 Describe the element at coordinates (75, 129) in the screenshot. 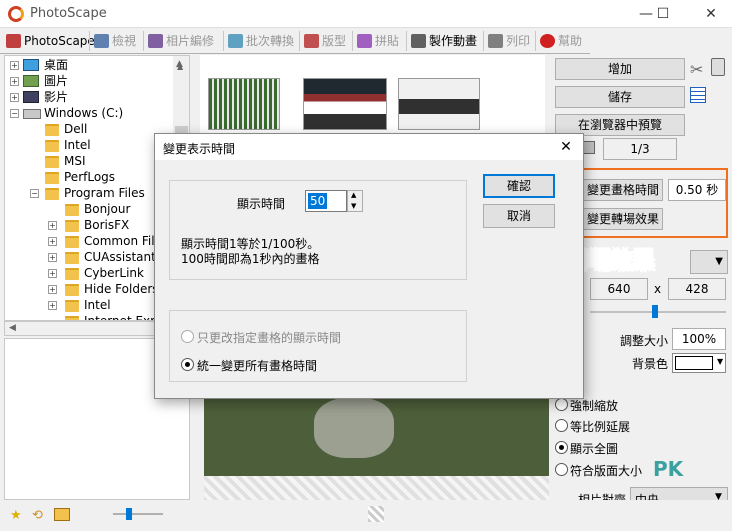

I see `tree-item-dell: Dell` at that location.